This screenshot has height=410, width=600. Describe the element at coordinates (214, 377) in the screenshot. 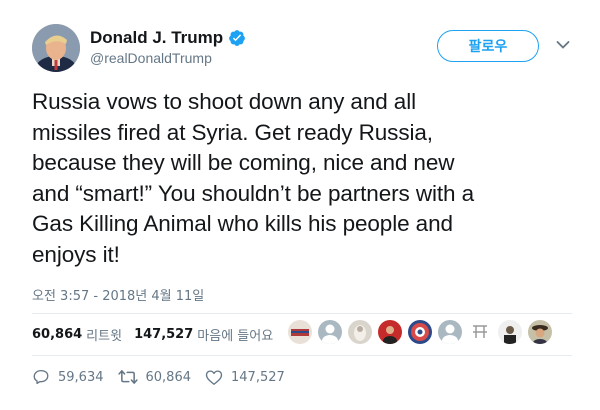

I see `heart-icon` at that location.